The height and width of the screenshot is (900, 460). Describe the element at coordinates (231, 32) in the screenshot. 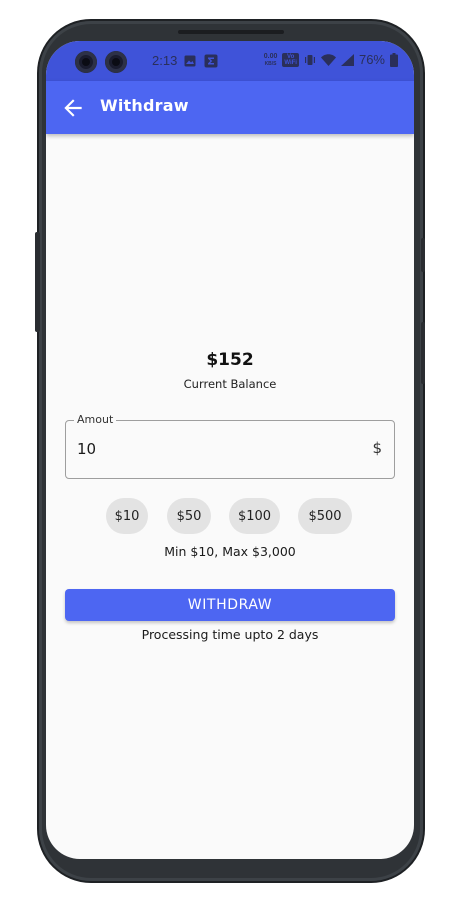

I see `phone-speaker` at that location.